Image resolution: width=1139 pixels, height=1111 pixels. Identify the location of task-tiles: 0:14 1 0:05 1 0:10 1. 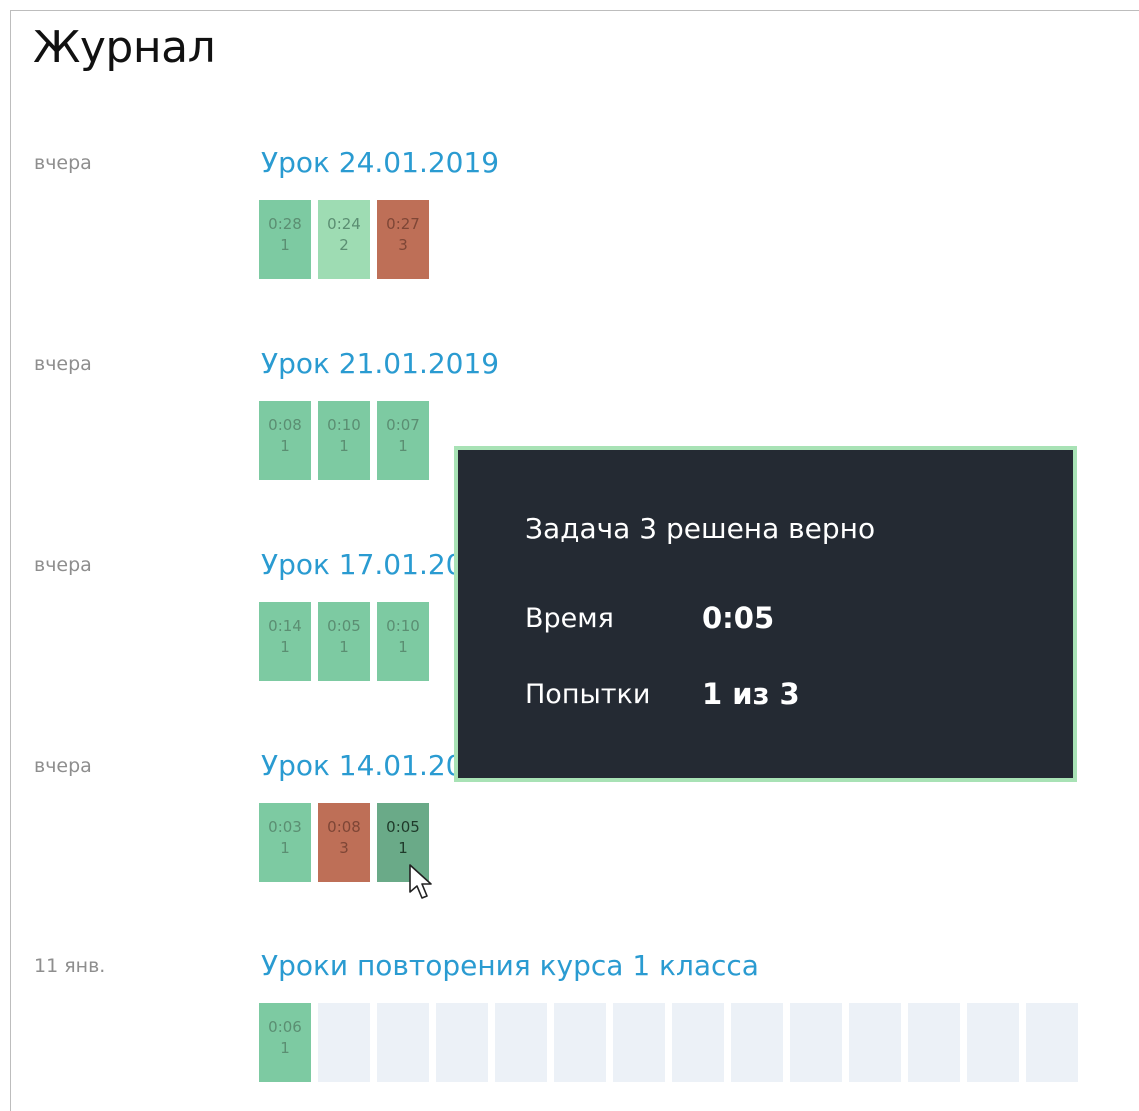
(344, 641).